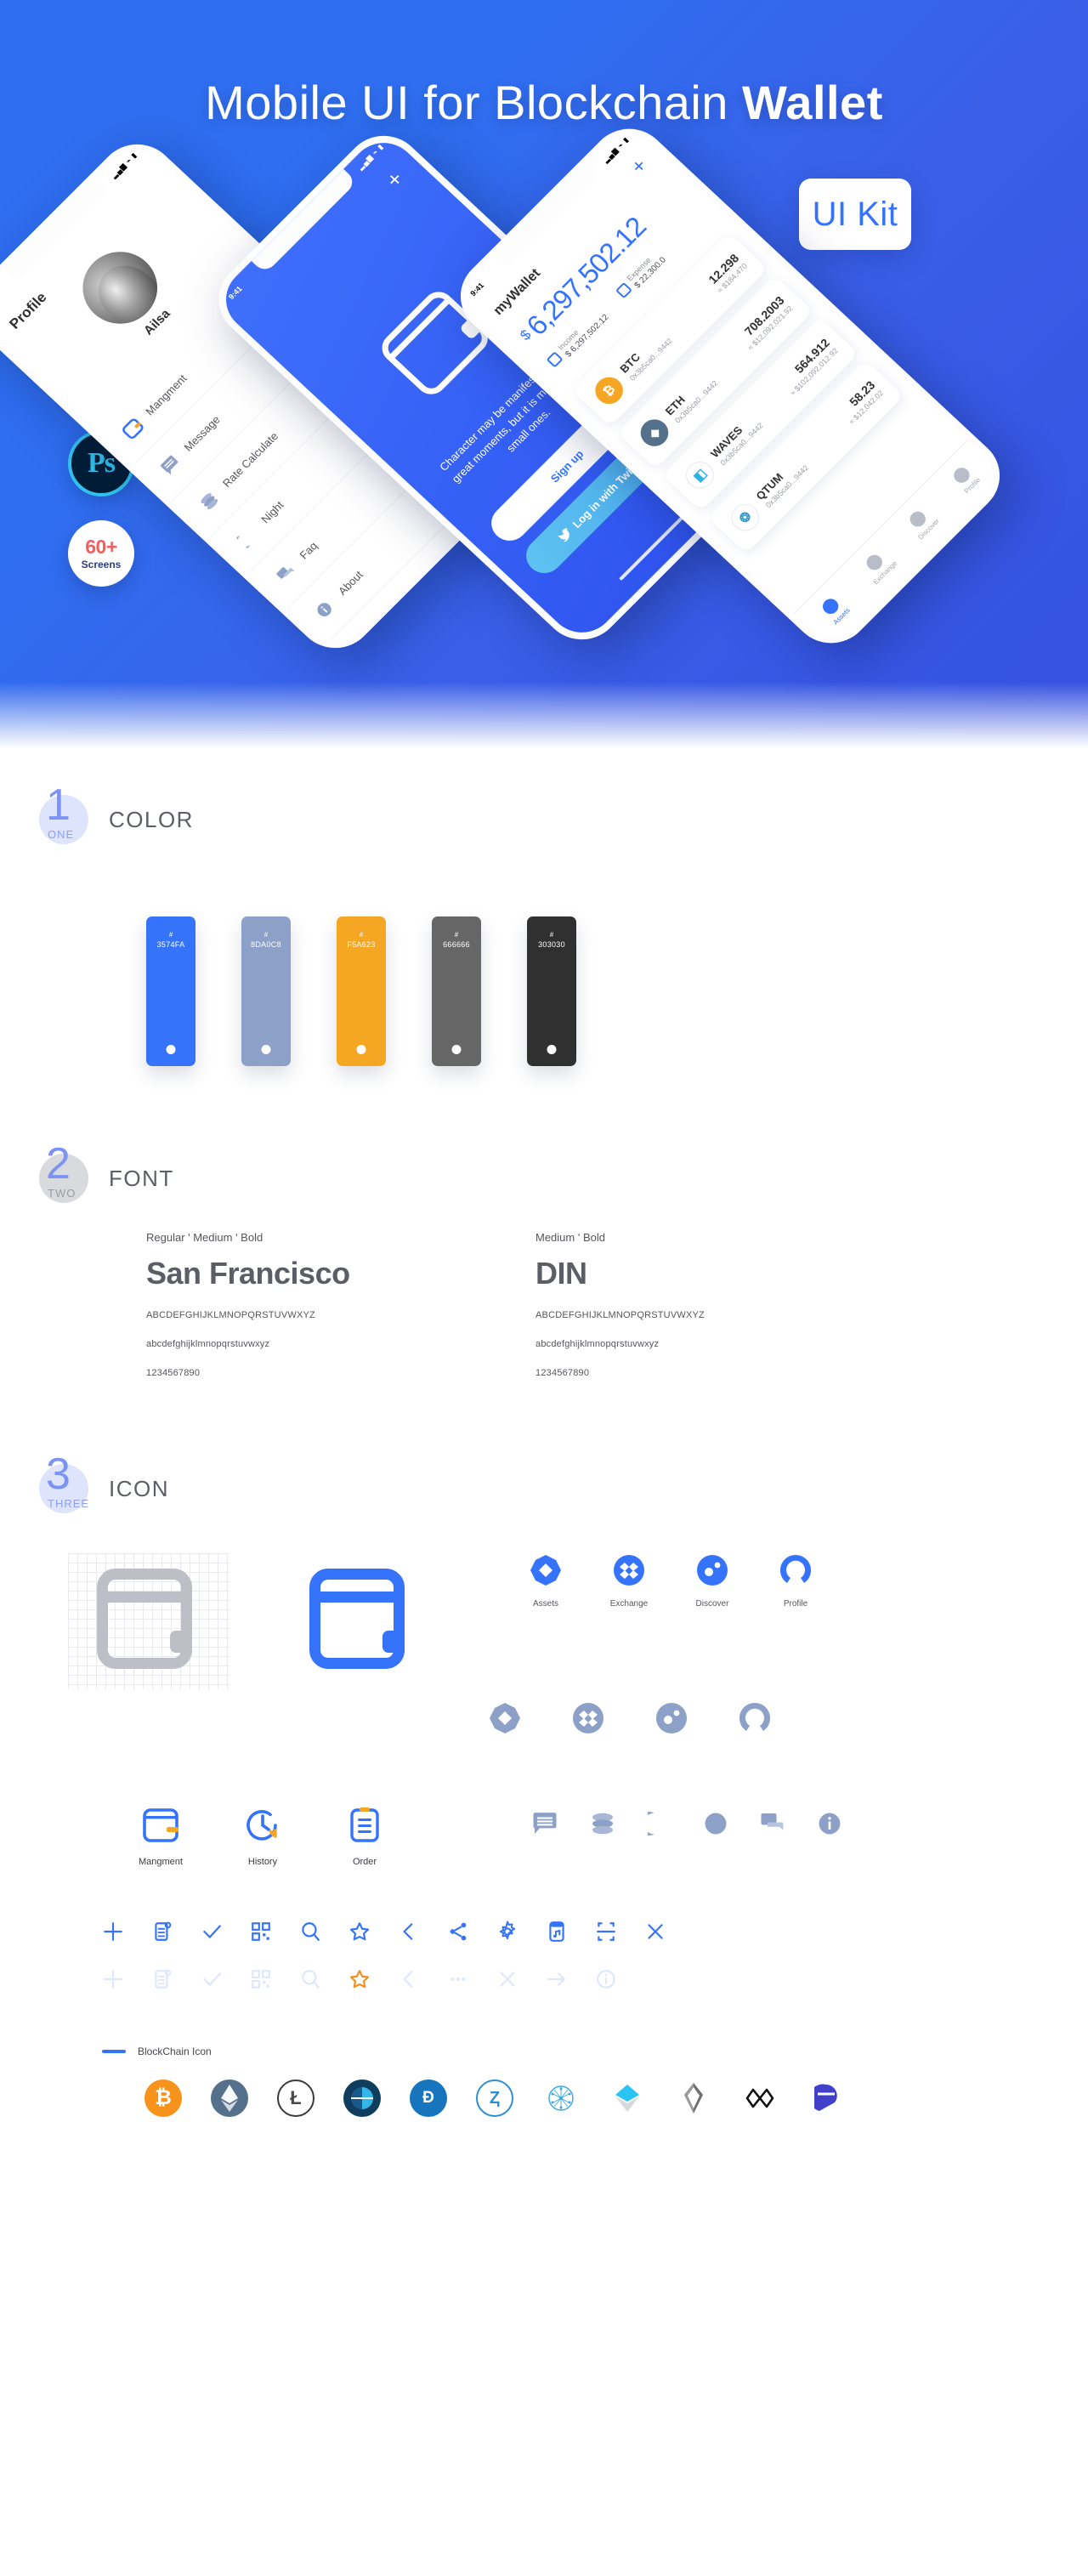  I want to click on tab-icon-label: Discover, so click(712, 1604).